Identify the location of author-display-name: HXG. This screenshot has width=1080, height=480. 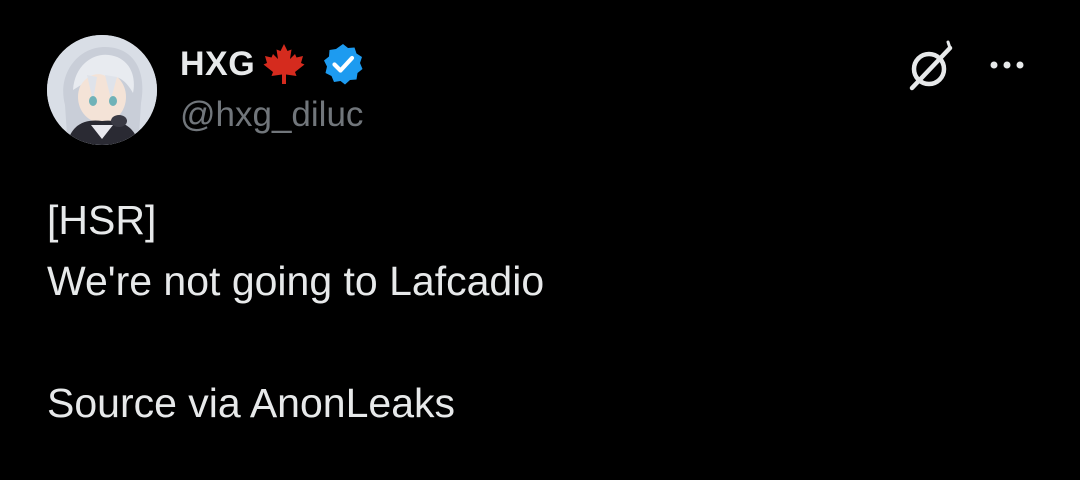
(217, 64).